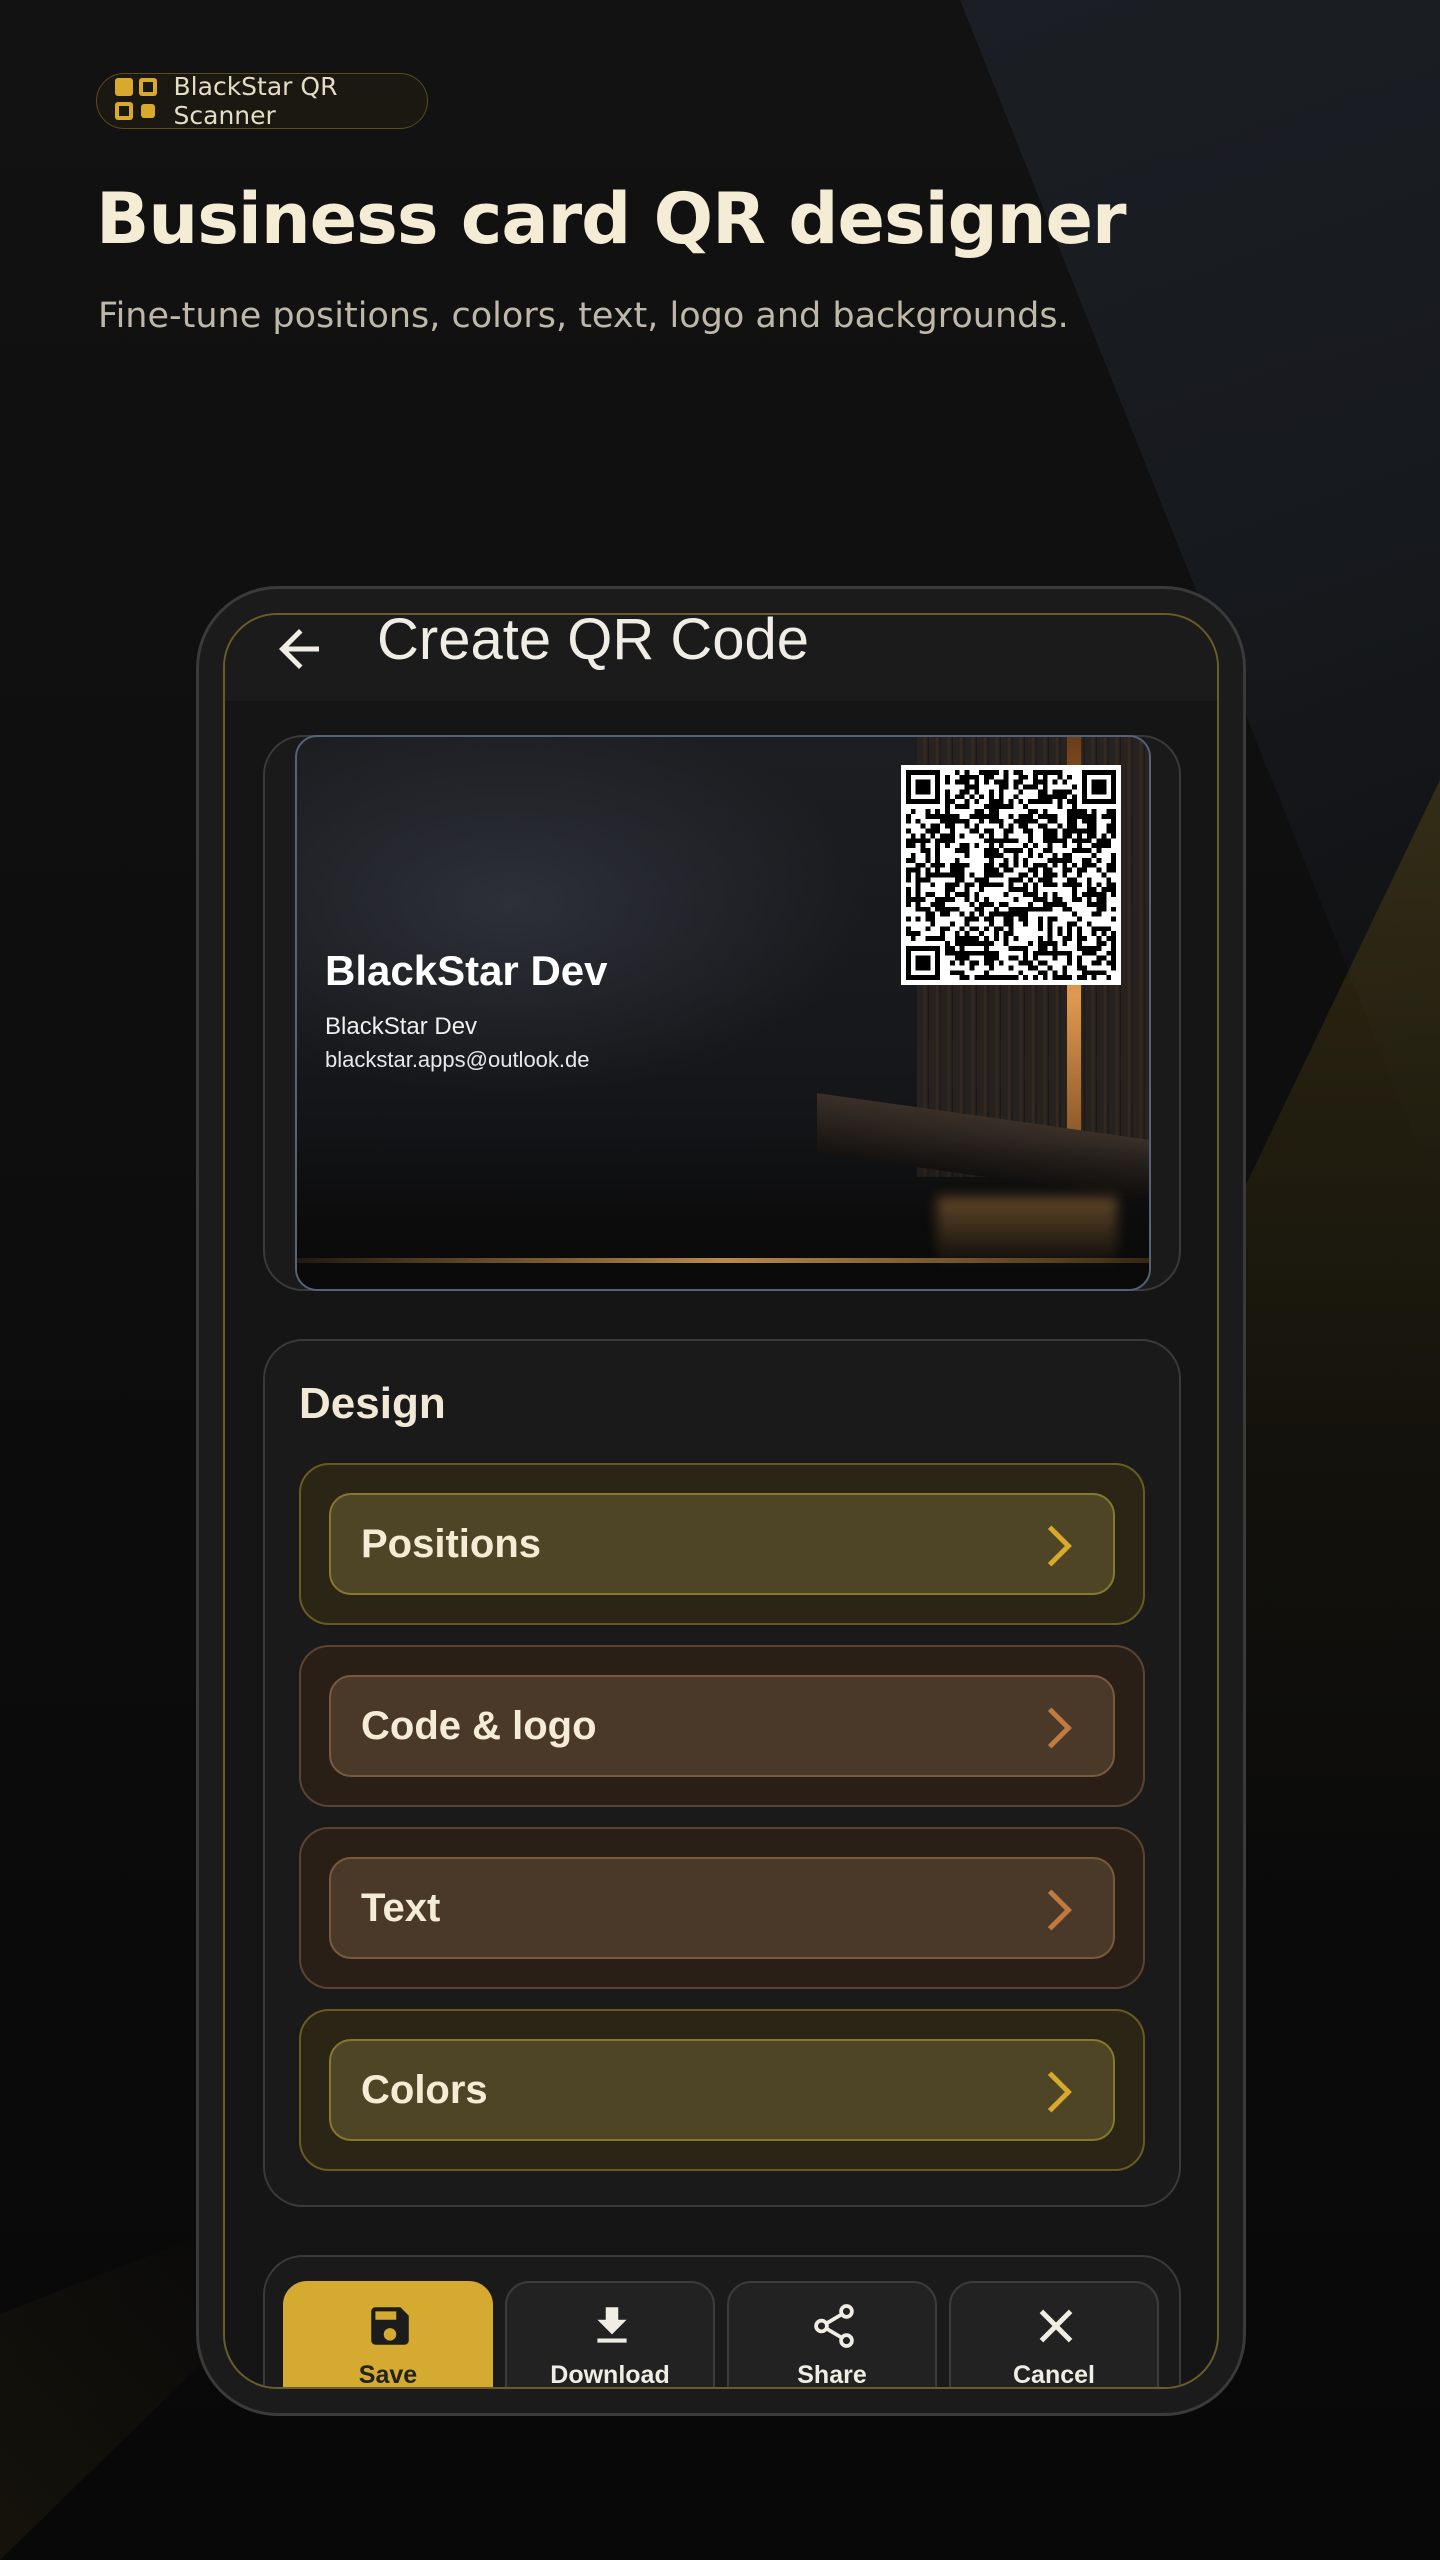 Image resolution: width=1440 pixels, height=2560 pixels. I want to click on design-option-text: Text, so click(722, 1908).